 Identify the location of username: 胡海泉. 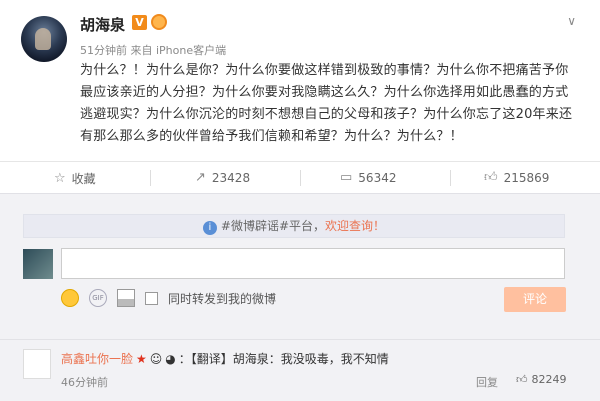
(102, 24).